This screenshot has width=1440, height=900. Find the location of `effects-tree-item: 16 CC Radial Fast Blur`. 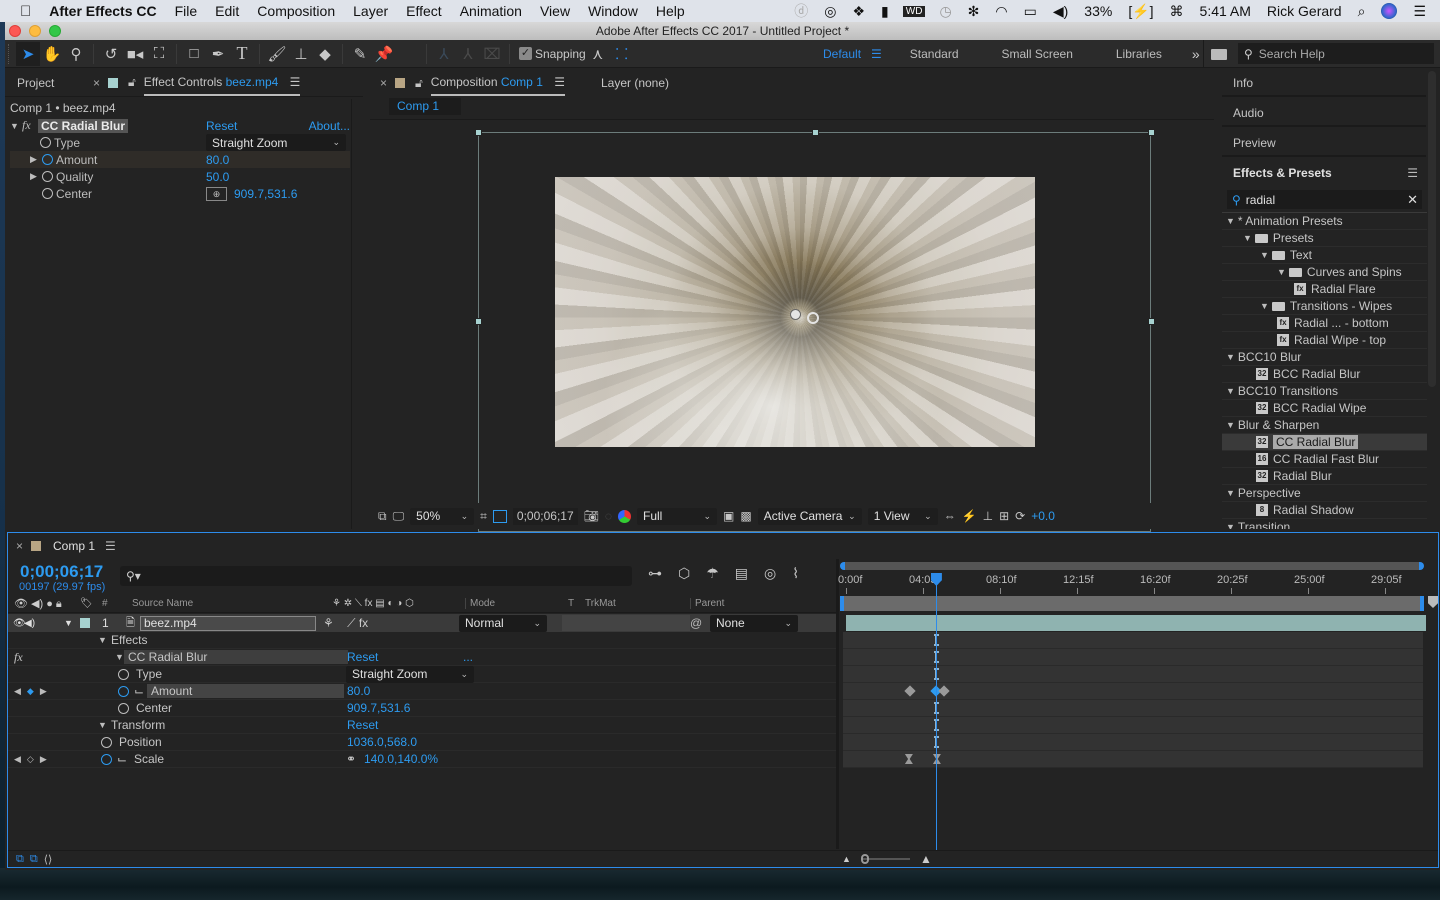

effects-tree-item: 16 CC Radial Fast Blur is located at coordinates (1324, 459).